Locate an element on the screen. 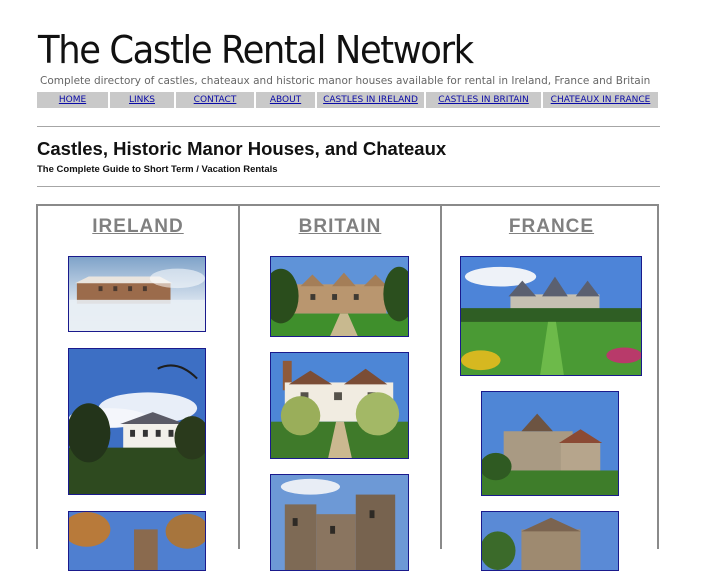 The width and height of the screenshot is (727, 571). nav-about-link: ABOUT is located at coordinates (286, 100).